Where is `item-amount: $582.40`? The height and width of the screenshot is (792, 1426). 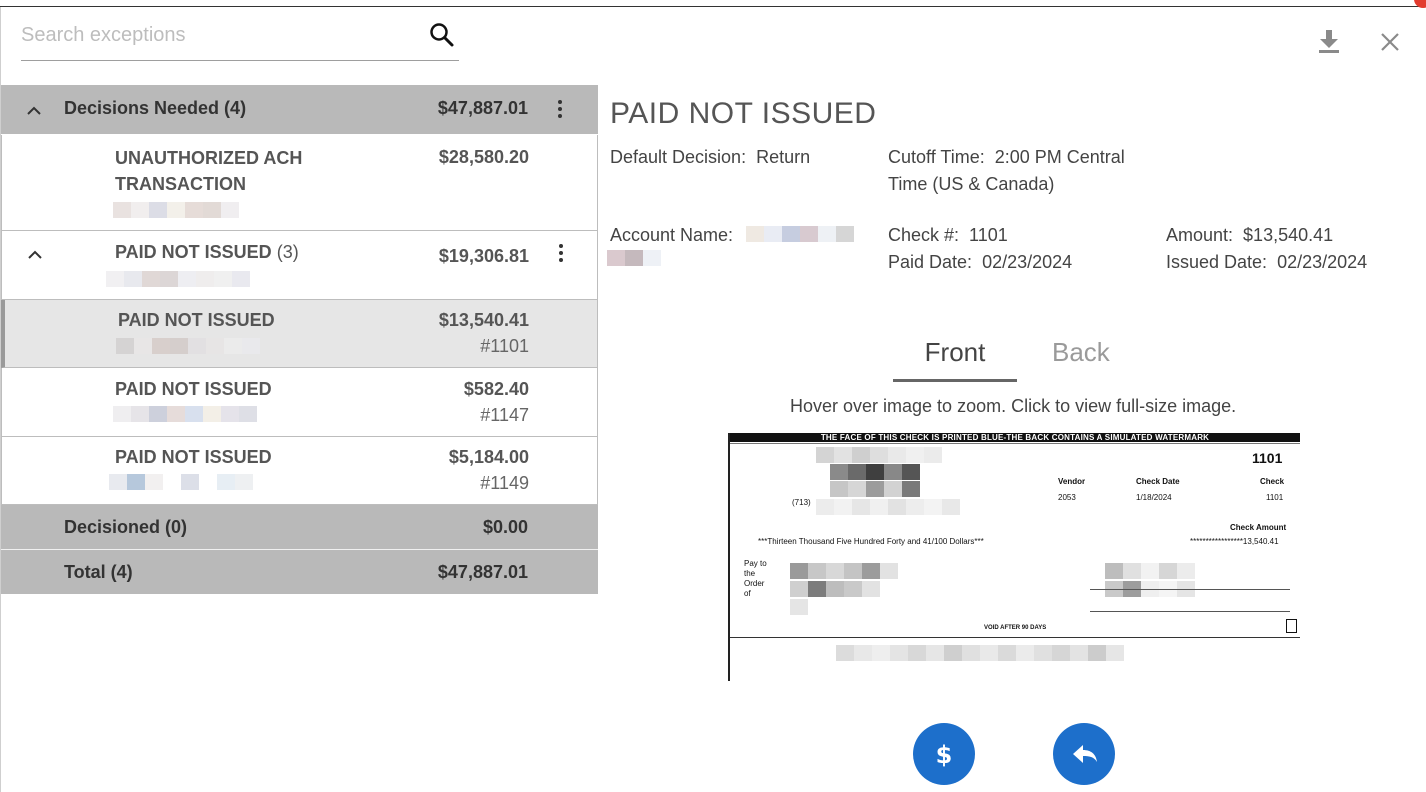
item-amount: $582.40 is located at coordinates (496, 389).